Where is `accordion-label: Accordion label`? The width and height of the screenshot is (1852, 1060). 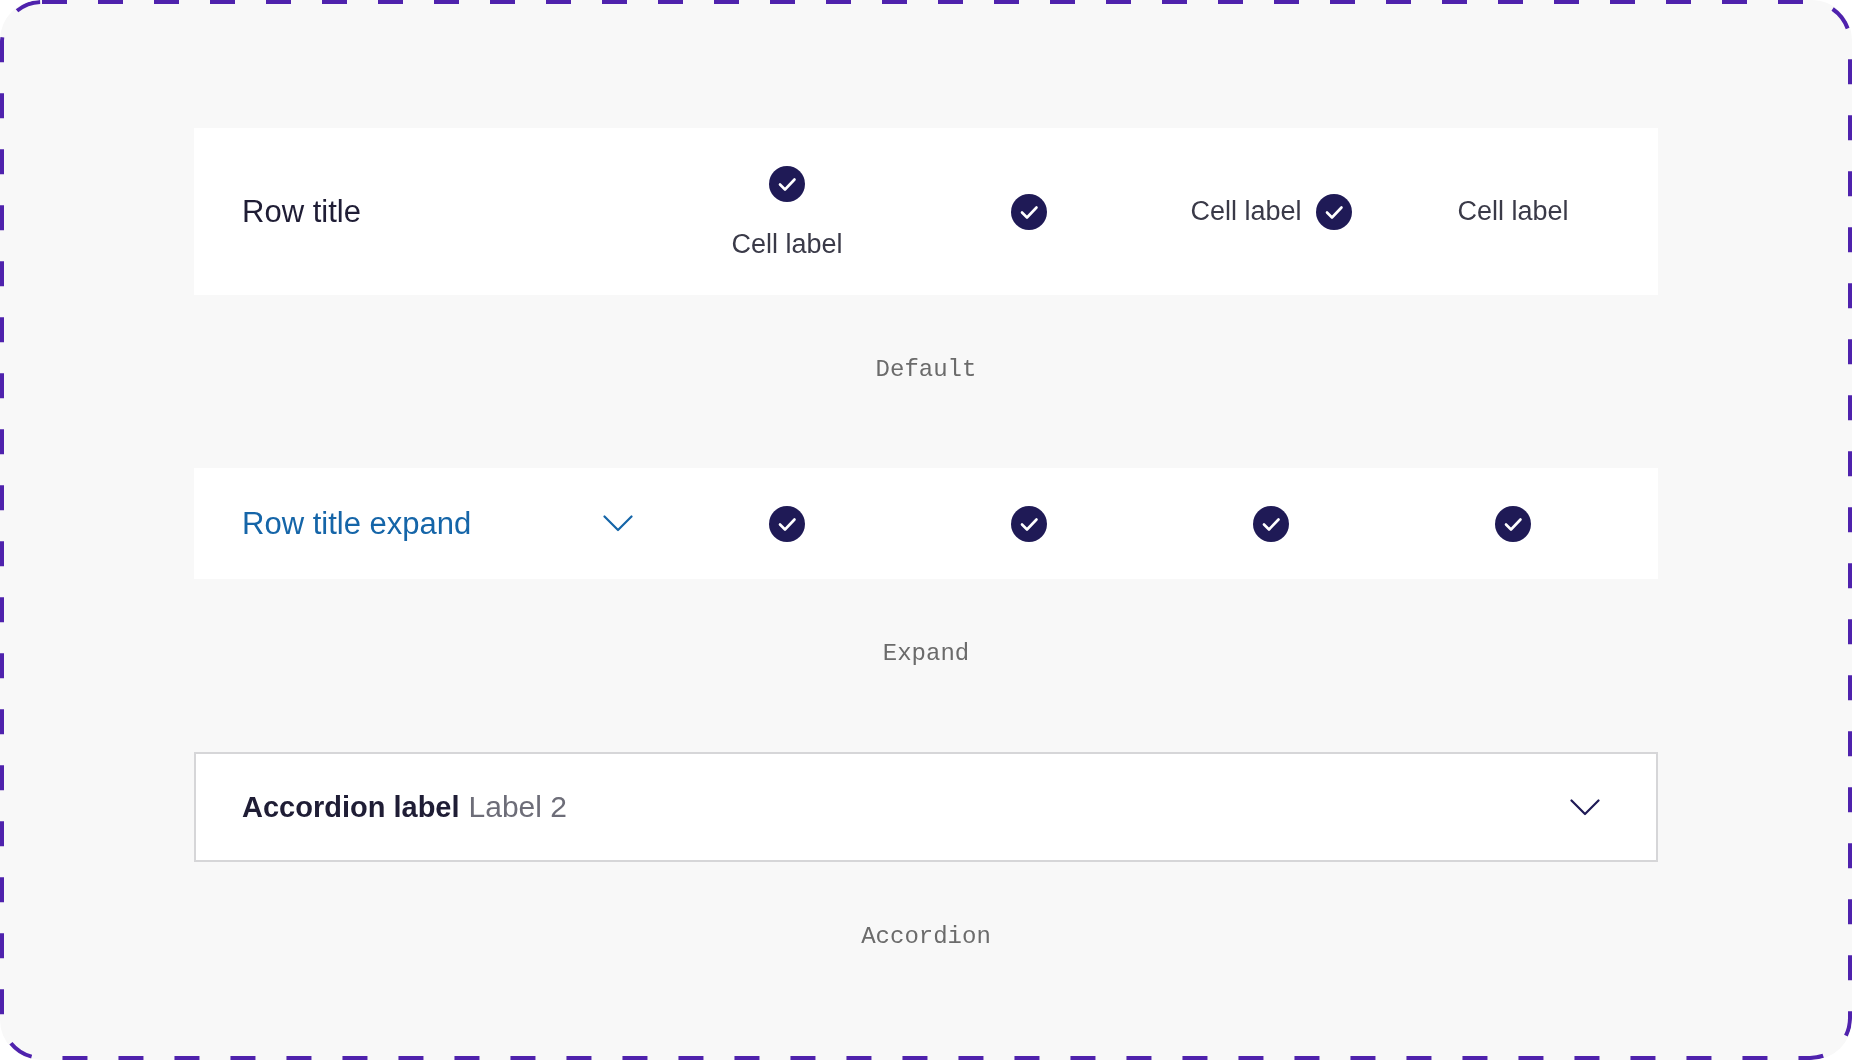
accordion-label: Accordion label is located at coordinates (351, 807).